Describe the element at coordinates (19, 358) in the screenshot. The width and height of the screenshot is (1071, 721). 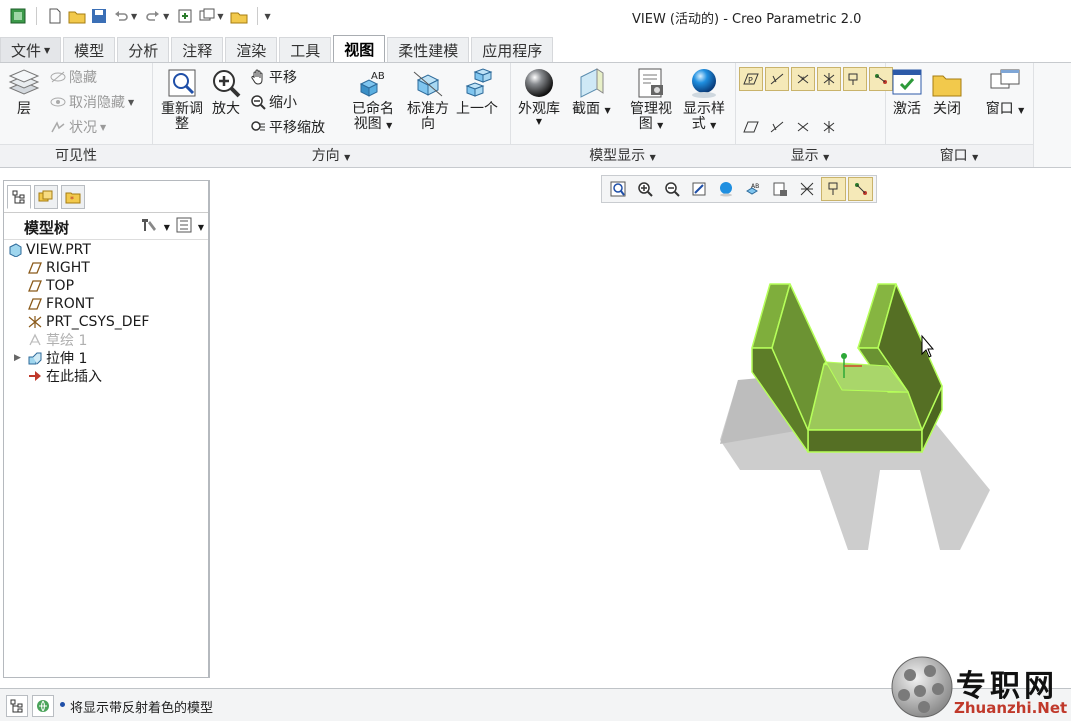
I see `expand-arrow-icon: ▶` at that location.